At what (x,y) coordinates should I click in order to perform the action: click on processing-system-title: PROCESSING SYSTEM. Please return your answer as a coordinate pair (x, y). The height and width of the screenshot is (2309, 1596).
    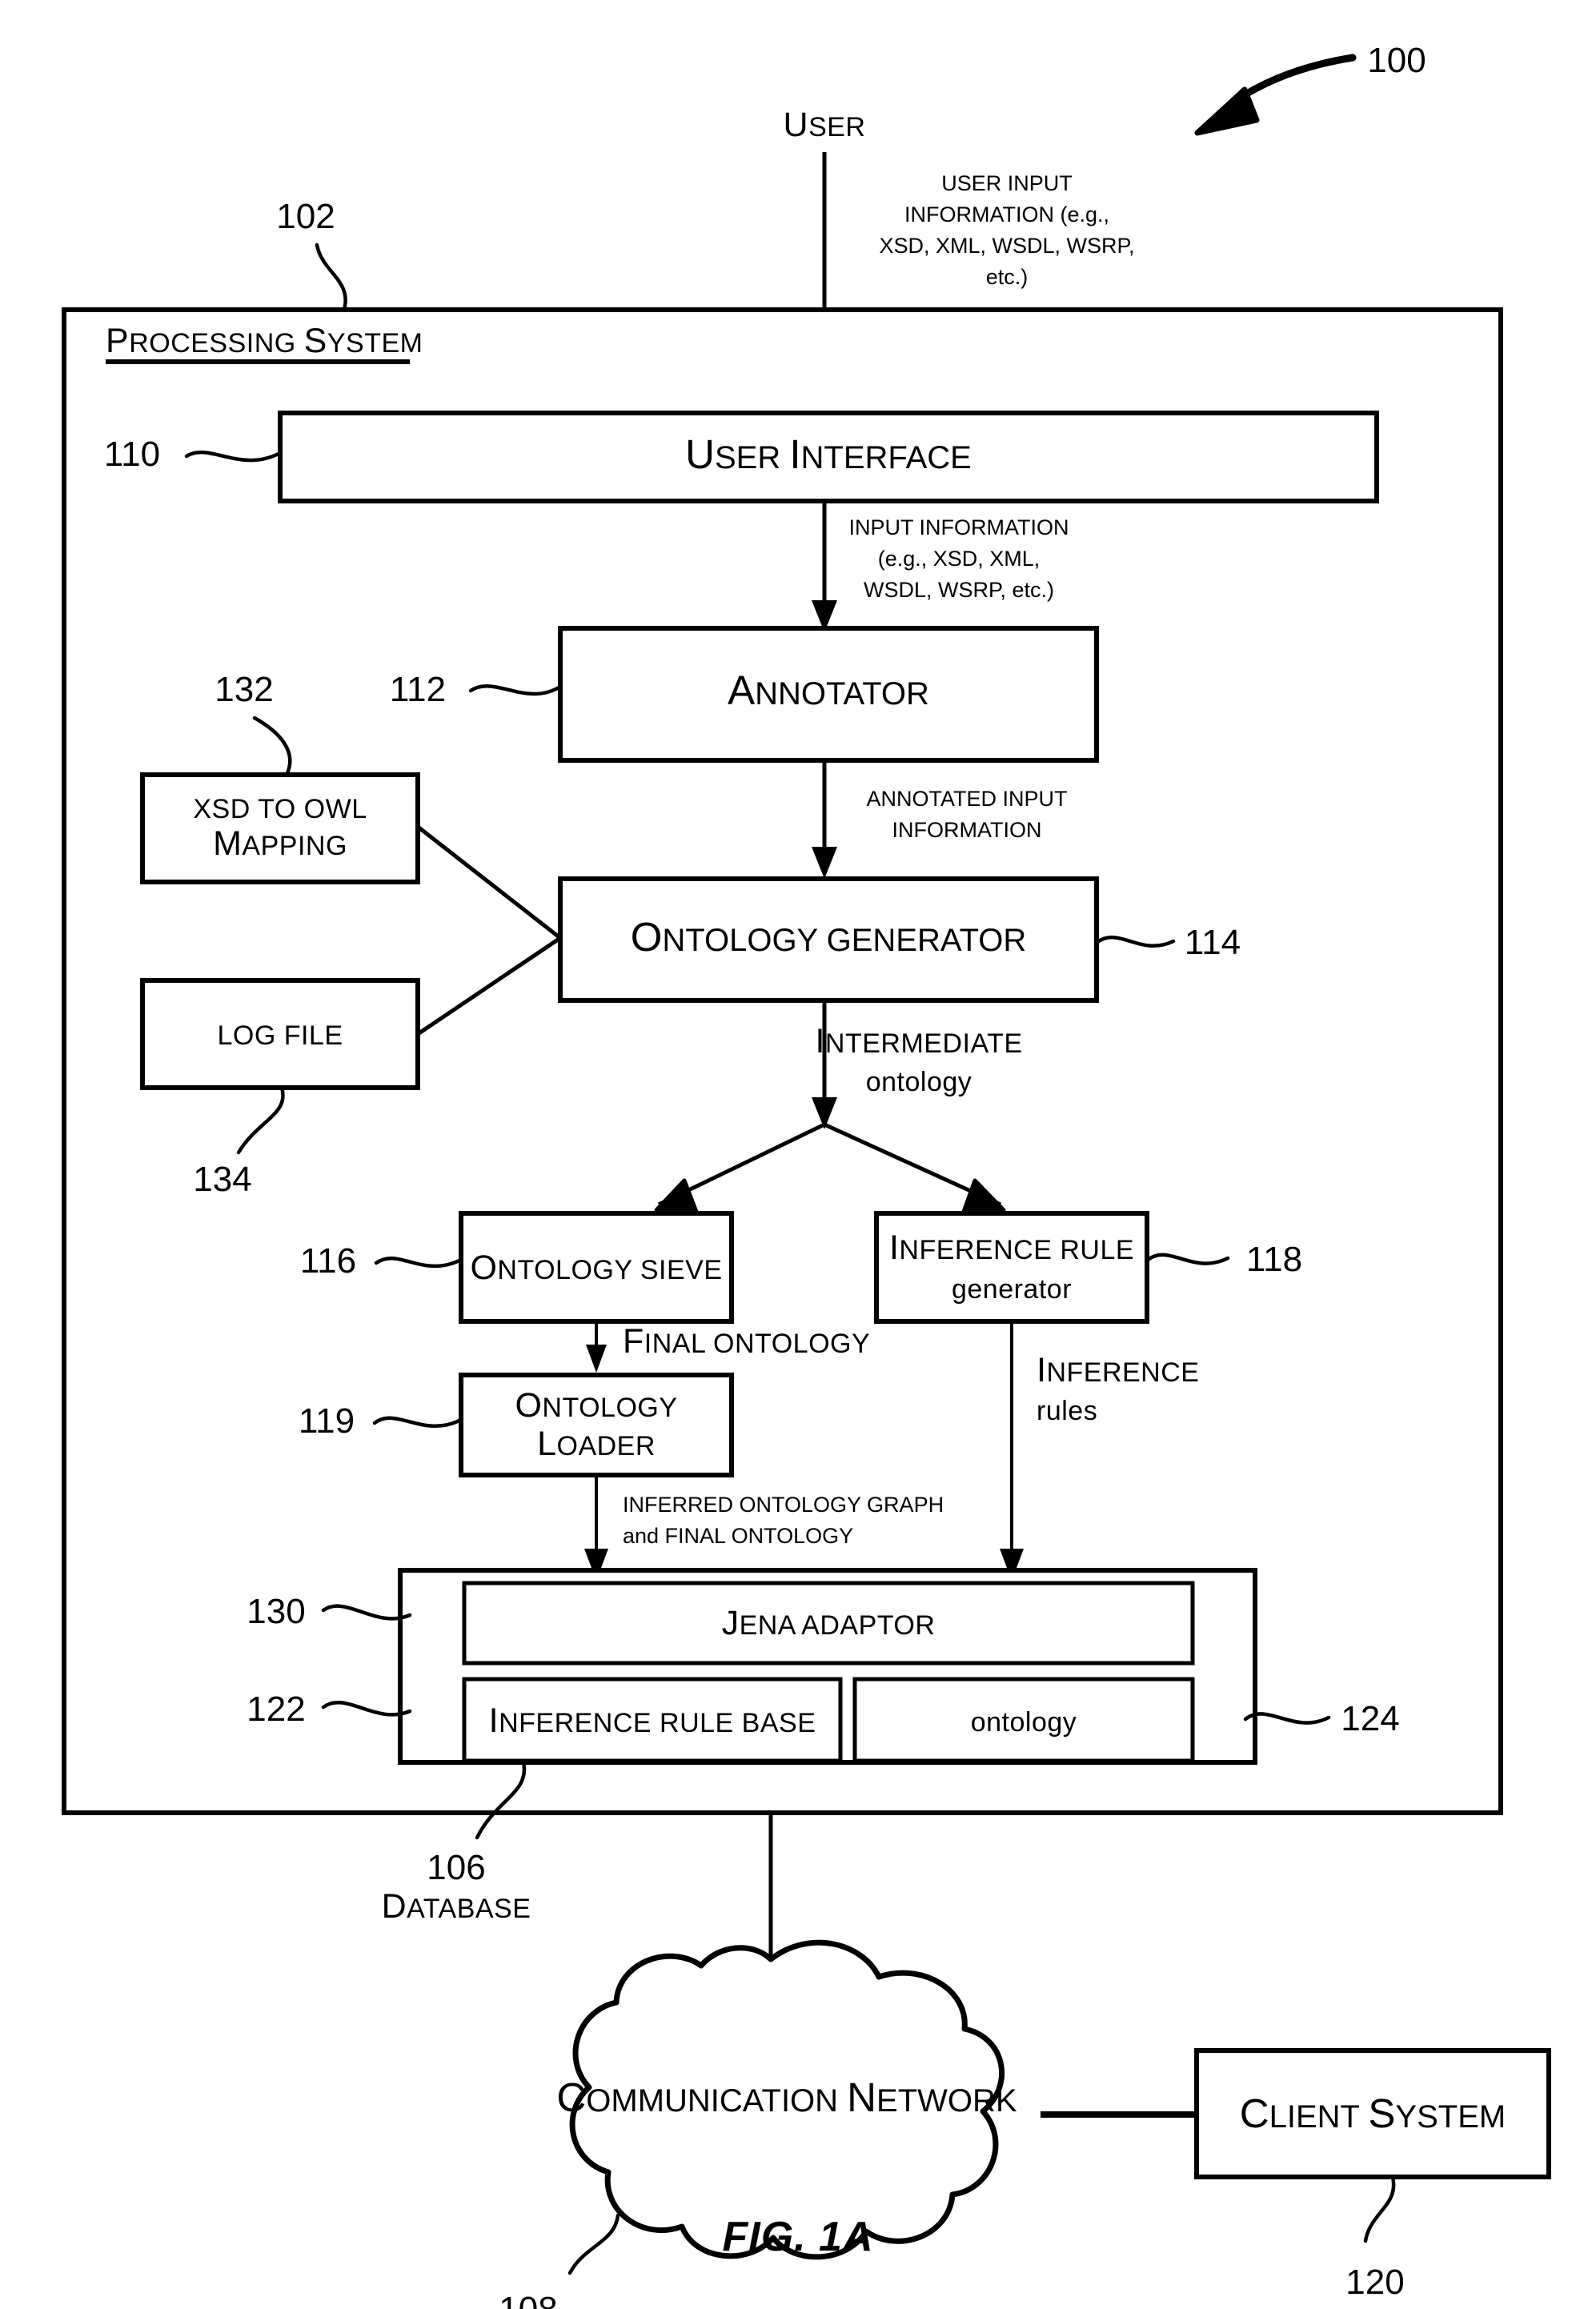
    Looking at the image, I should click on (264, 343).